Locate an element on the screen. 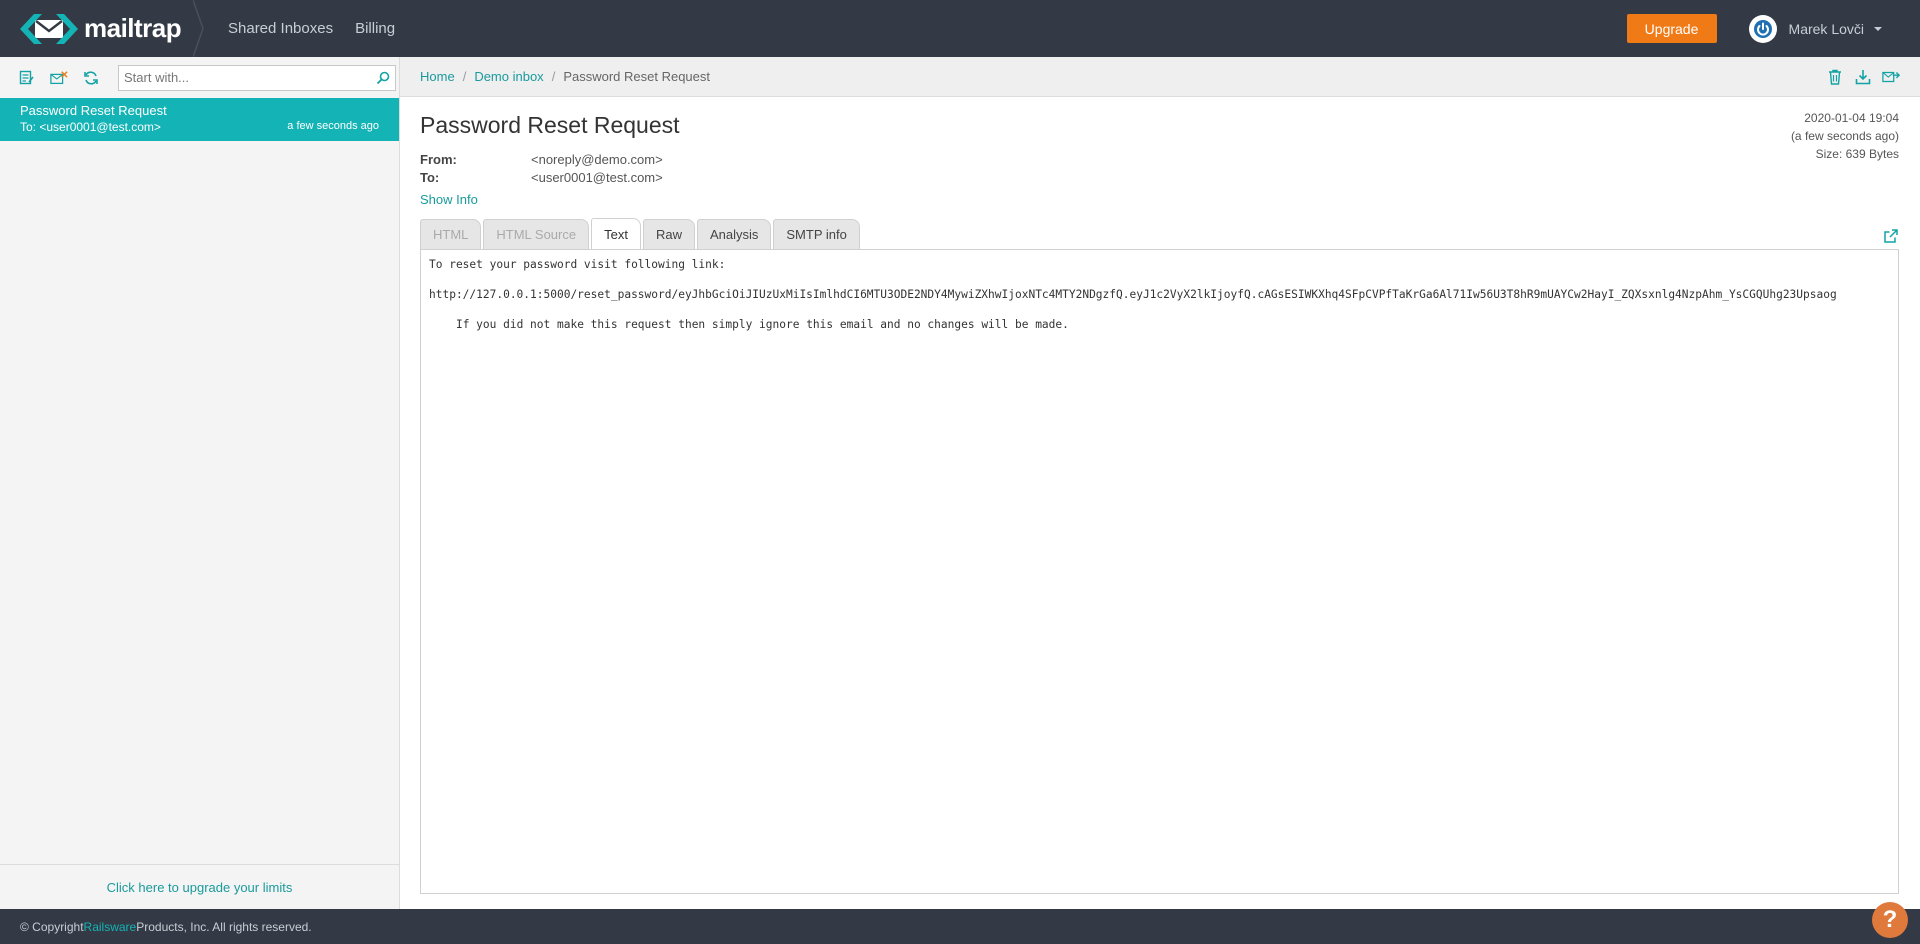 The width and height of the screenshot is (1920, 944). from-row: From: <noreply@demo.com> is located at coordinates (541, 159).